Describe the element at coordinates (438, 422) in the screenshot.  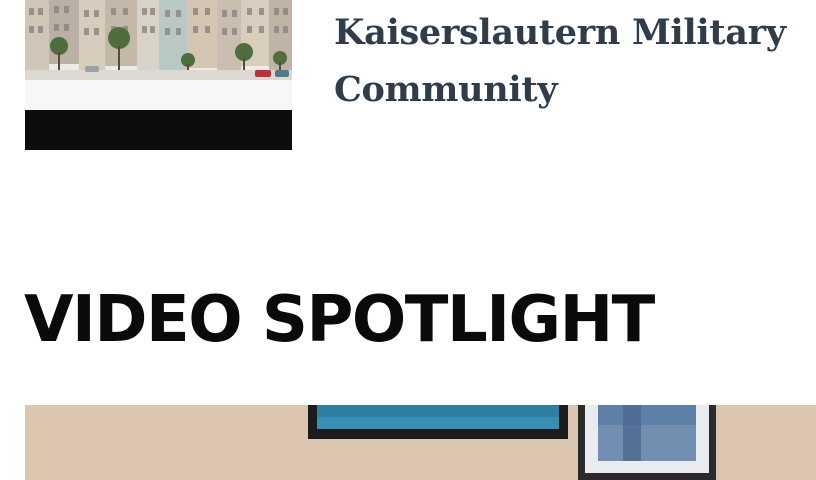
I see `wall-painting-large` at that location.